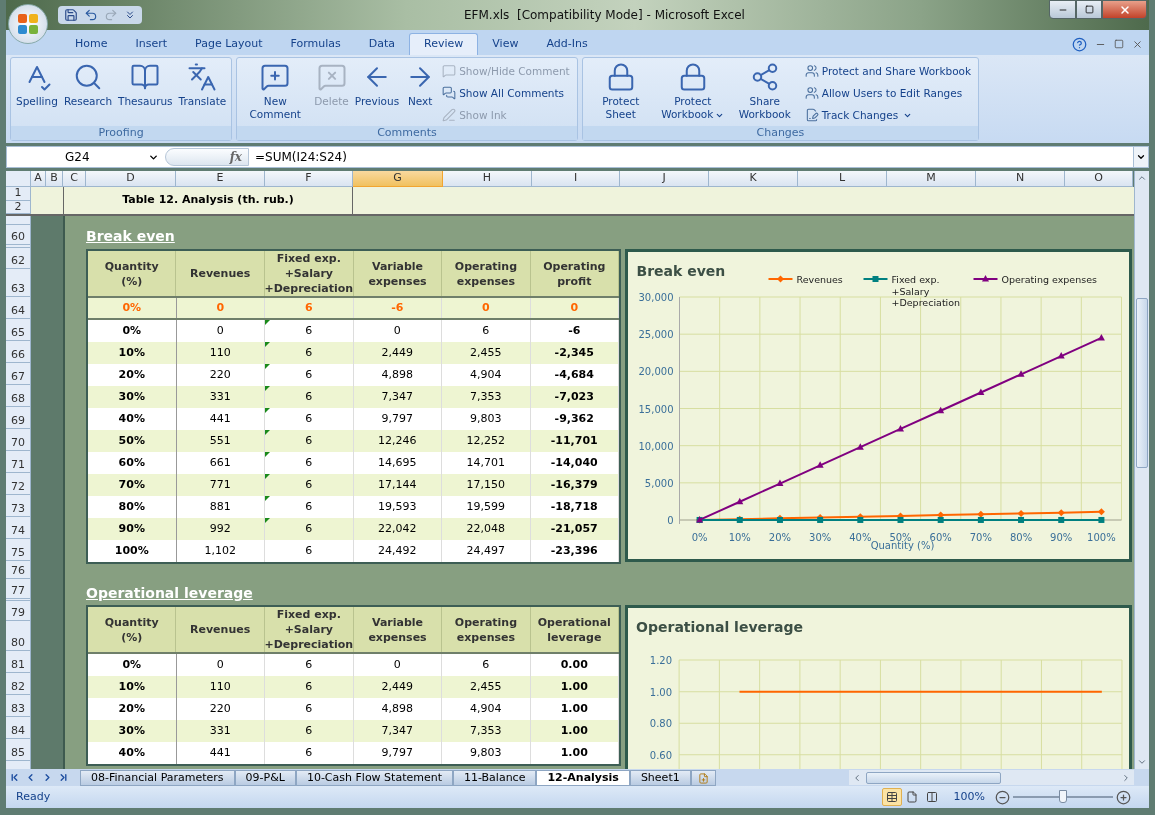 This screenshot has width=1155, height=815. Describe the element at coordinates (659, 483) in the screenshot. I see `tick-label: 5,000` at that location.